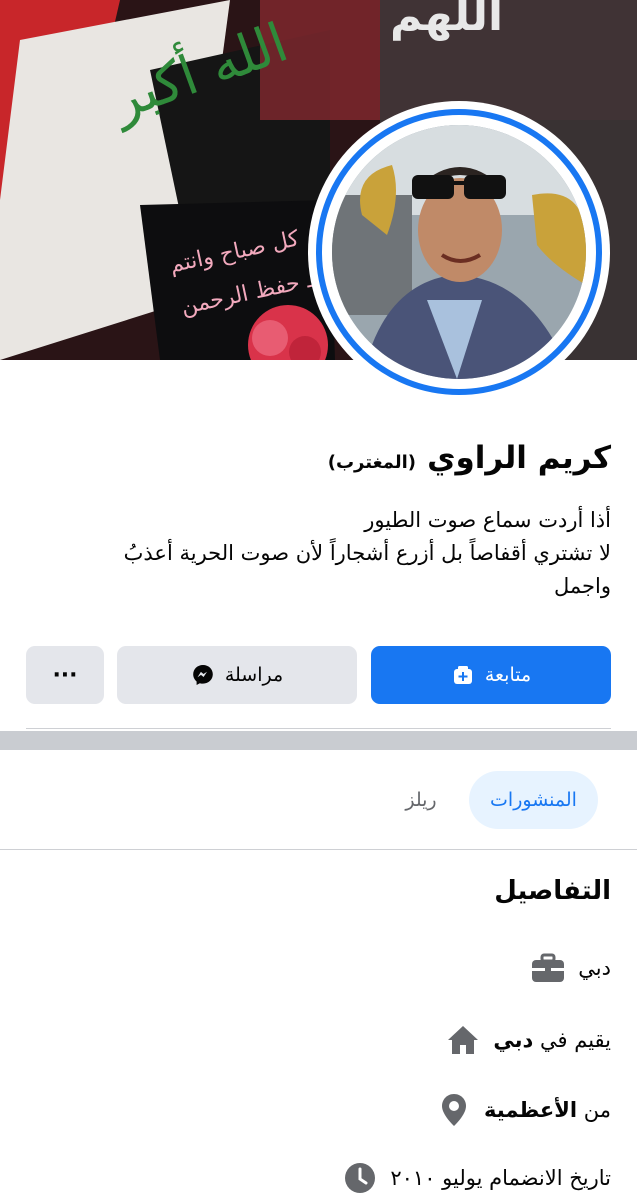  I want to click on clock-icon, so click(360, 1178).